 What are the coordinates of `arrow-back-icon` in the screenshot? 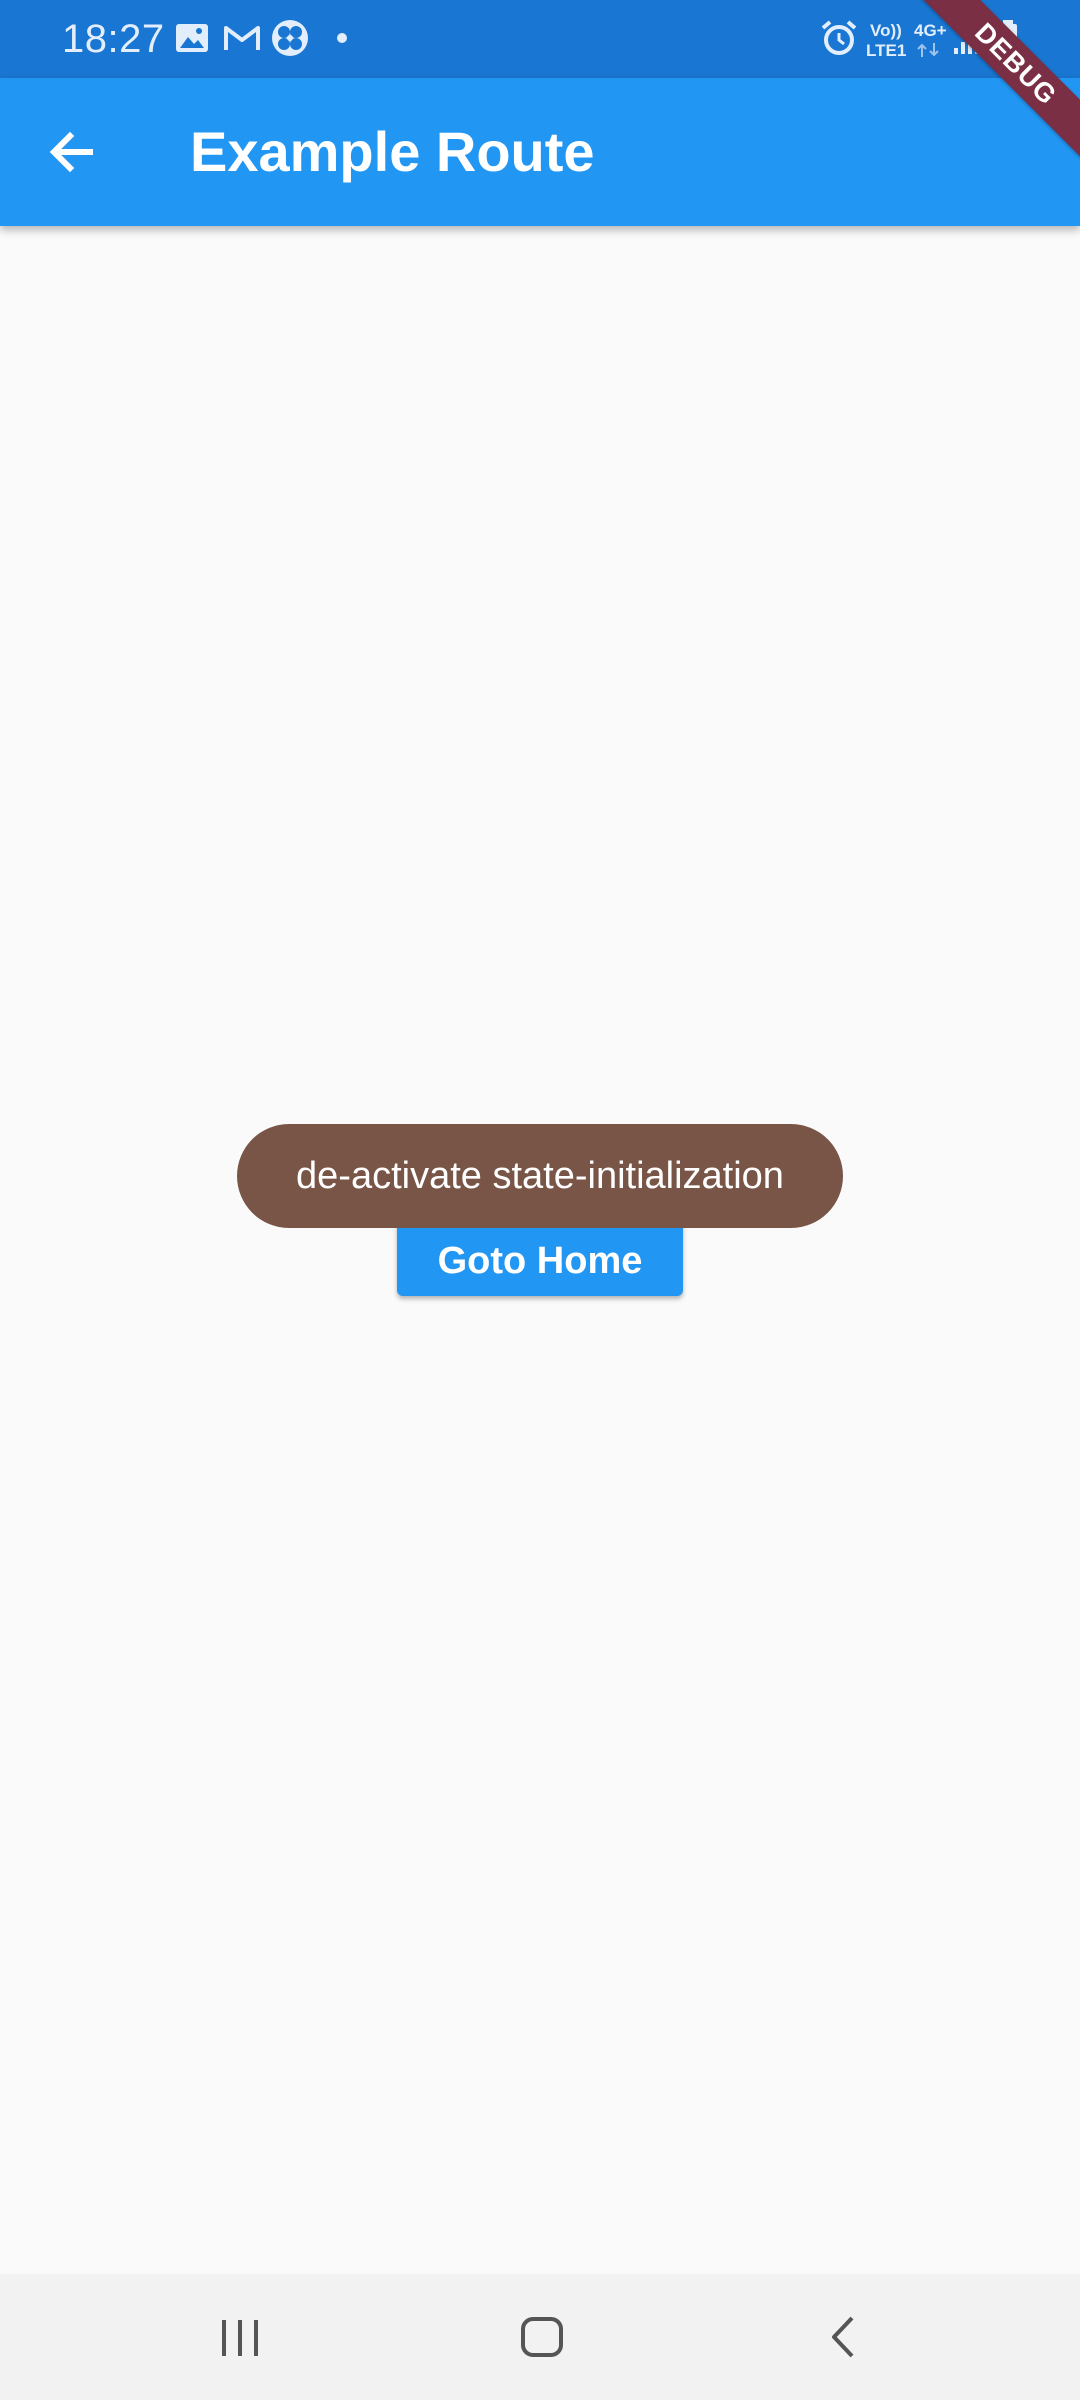 It's located at (72, 152).